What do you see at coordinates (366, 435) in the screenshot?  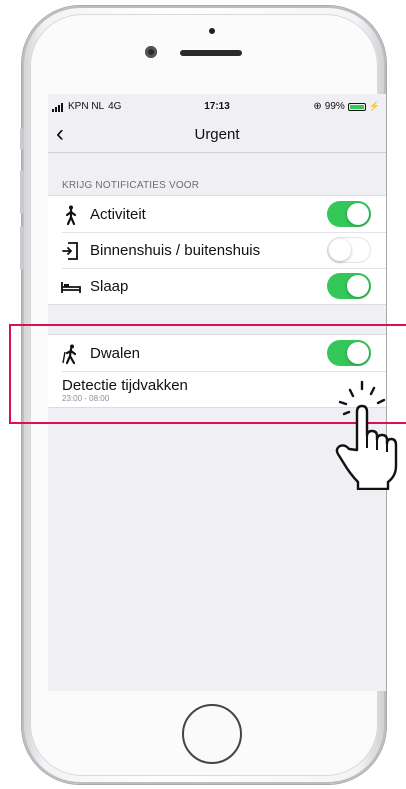 I see `tap-hand-icon` at bounding box center [366, 435].